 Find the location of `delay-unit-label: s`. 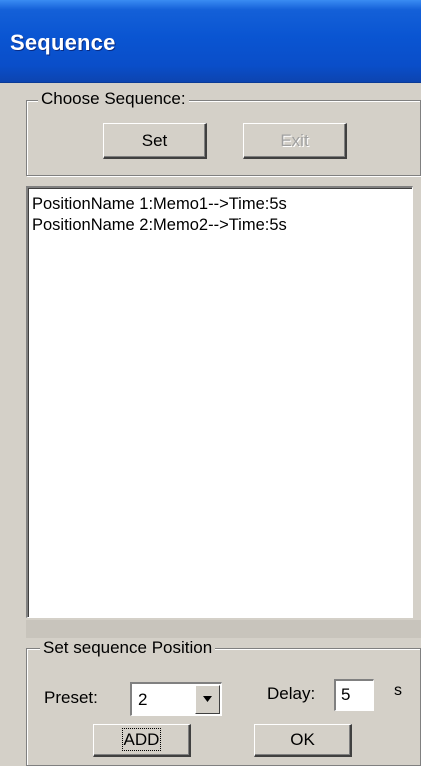

delay-unit-label: s is located at coordinates (398, 690).